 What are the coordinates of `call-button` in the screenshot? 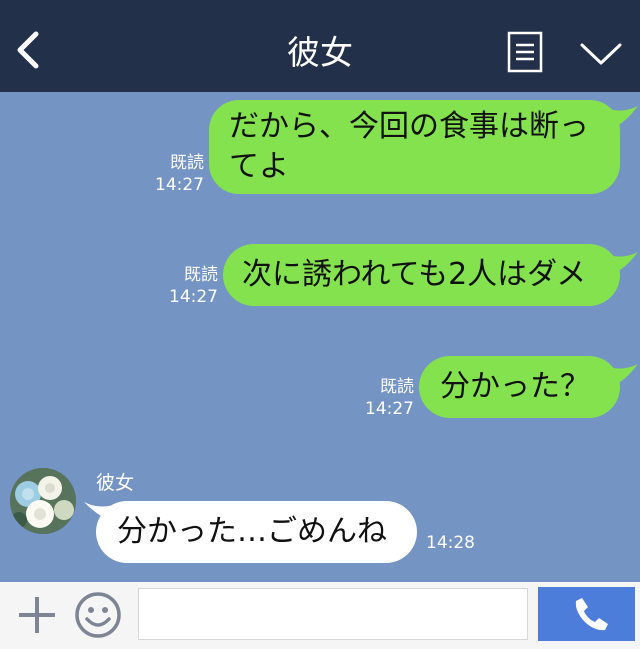 It's located at (586, 614).